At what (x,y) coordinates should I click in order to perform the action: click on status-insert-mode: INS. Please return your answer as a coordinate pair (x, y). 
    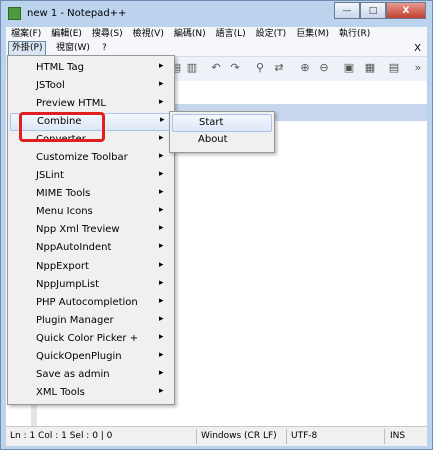
    Looking at the image, I should click on (398, 436).